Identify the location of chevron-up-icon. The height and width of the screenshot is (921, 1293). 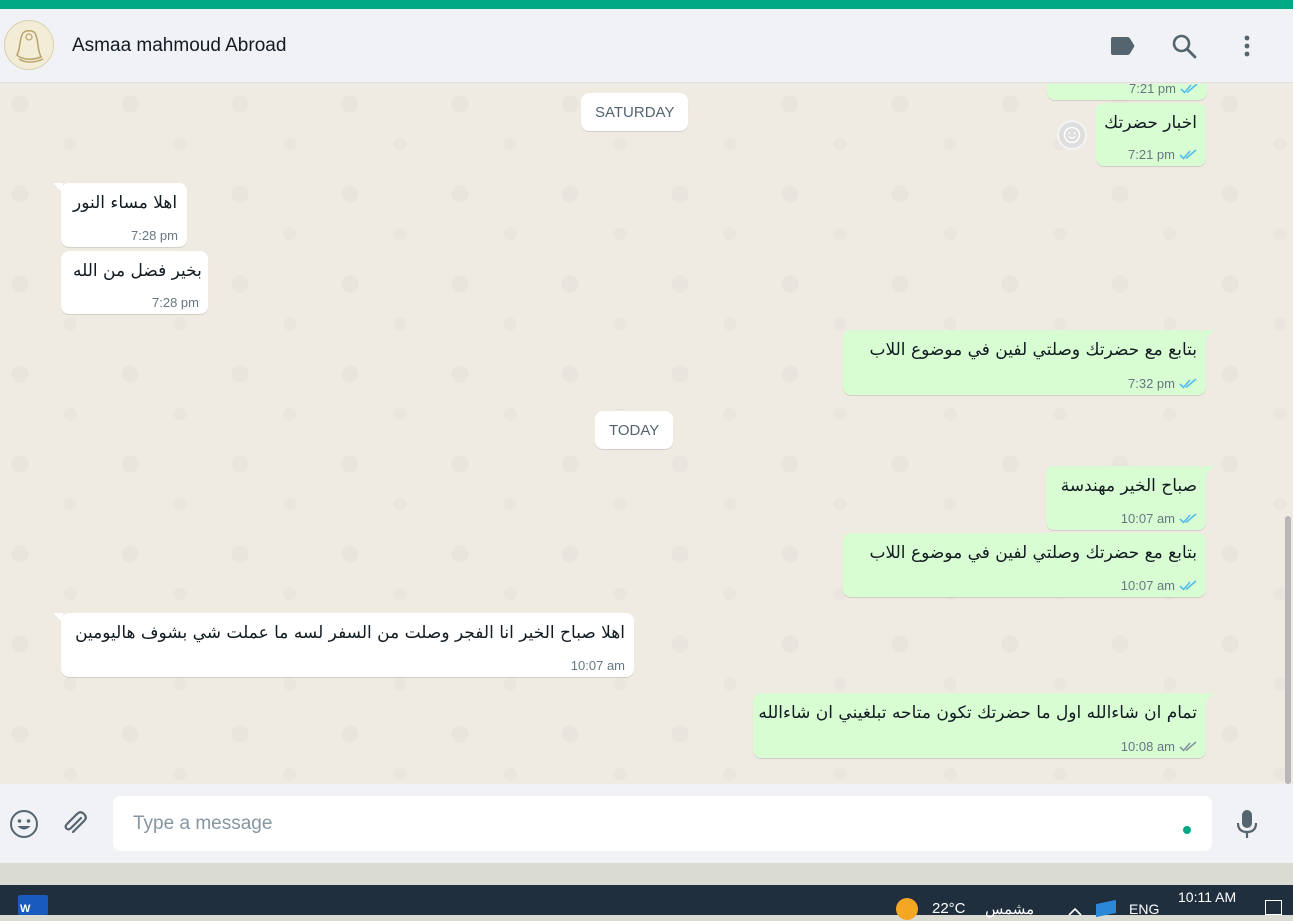
(1075, 912).